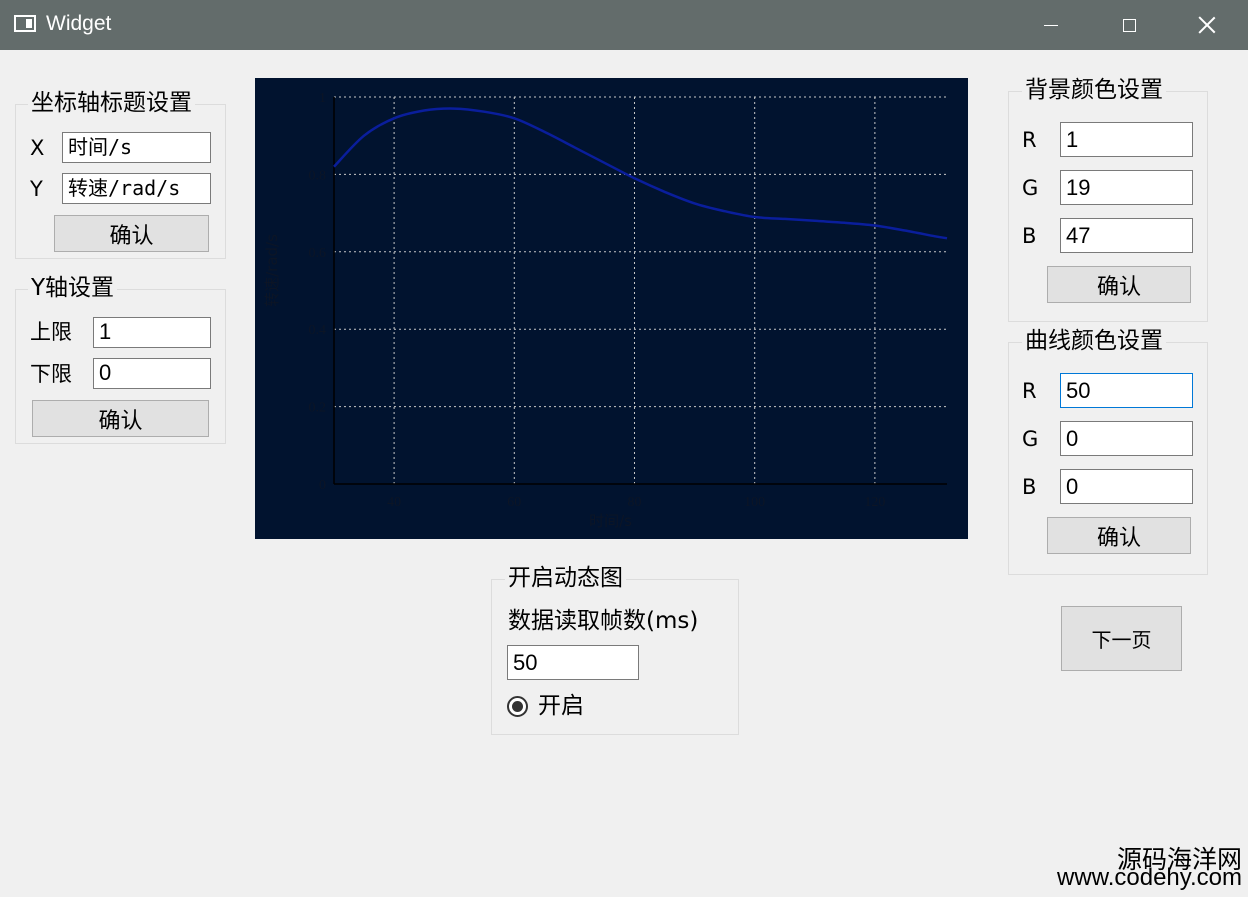 Image resolution: width=1248 pixels, height=897 pixels. Describe the element at coordinates (25, 23) in the screenshot. I see `window-app-icon` at that location.